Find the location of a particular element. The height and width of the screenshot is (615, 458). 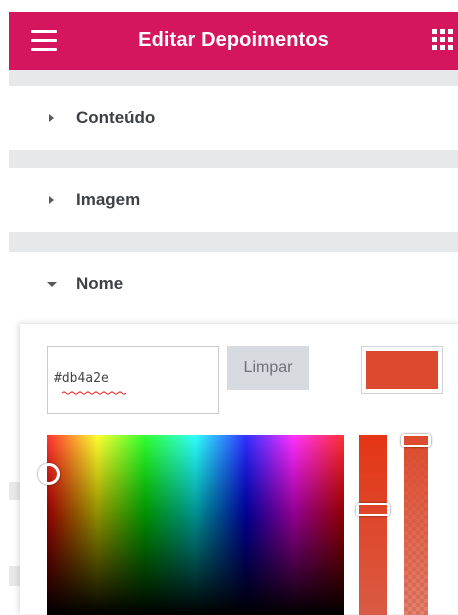

shade-slider is located at coordinates (373, 525).